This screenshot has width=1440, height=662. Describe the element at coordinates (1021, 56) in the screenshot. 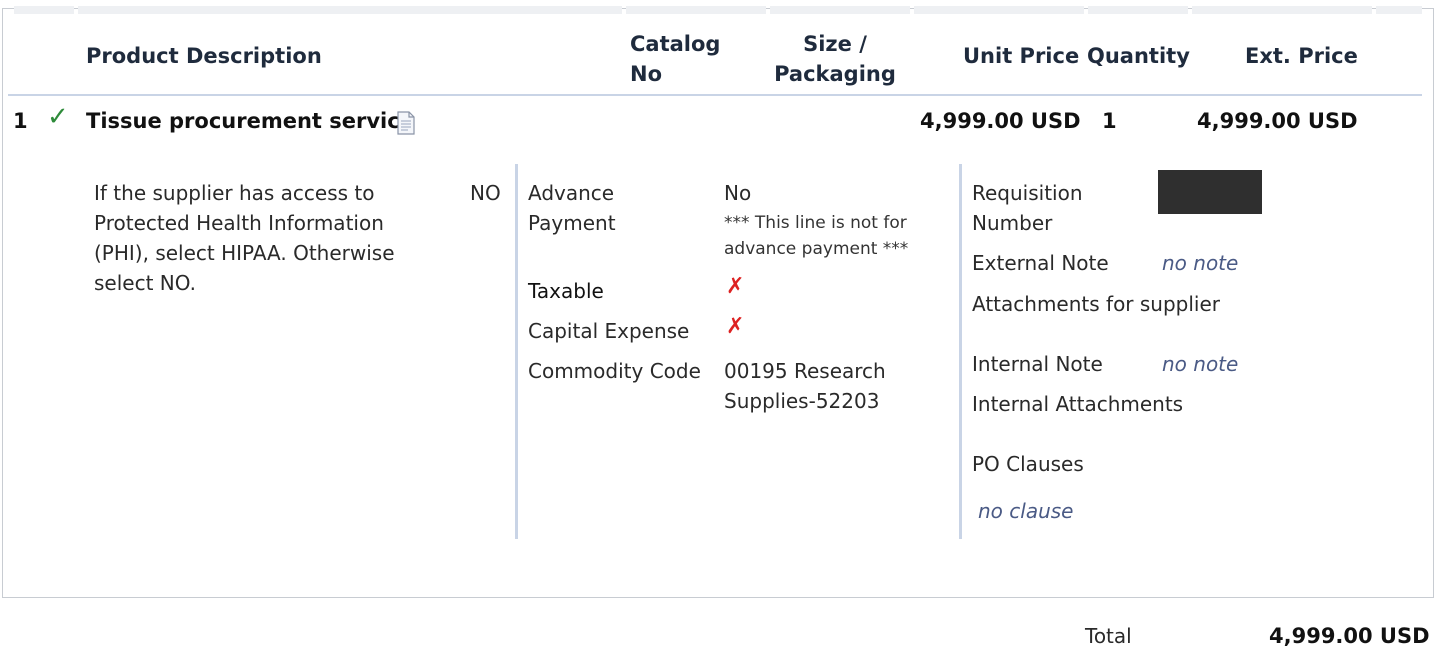

I see `header-unit-price: Unit Price` at that location.